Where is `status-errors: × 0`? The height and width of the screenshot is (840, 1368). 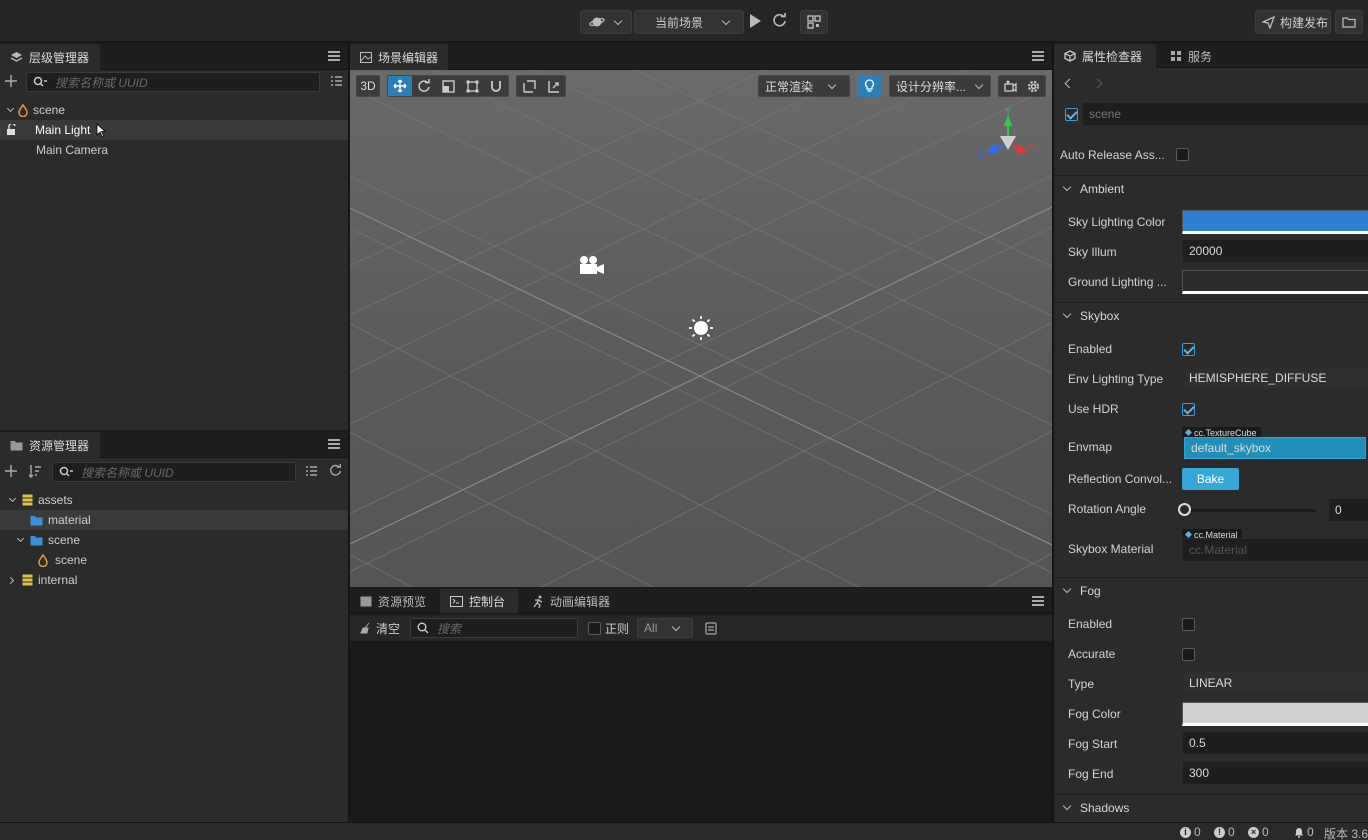 status-errors: × 0 is located at coordinates (1258, 832).